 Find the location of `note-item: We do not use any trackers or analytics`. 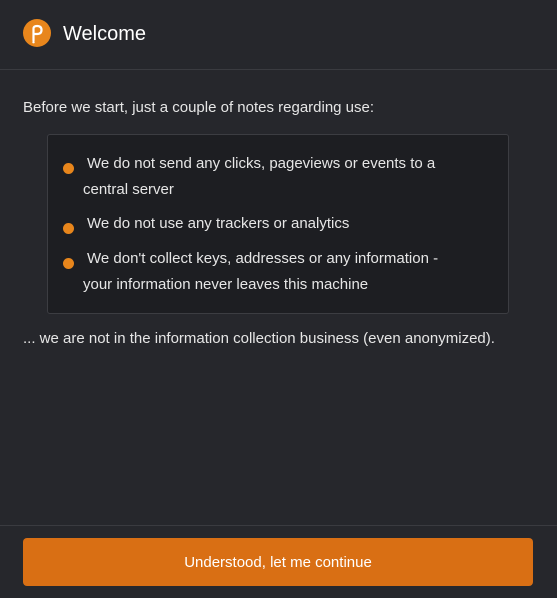

note-item: We do not use any trackers or analytics is located at coordinates (273, 224).